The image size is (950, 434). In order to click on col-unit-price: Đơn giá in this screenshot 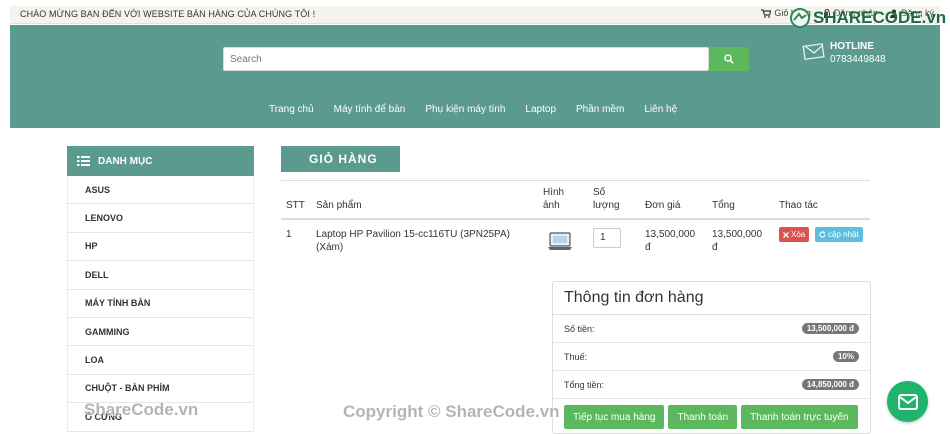, I will do `click(663, 205)`.